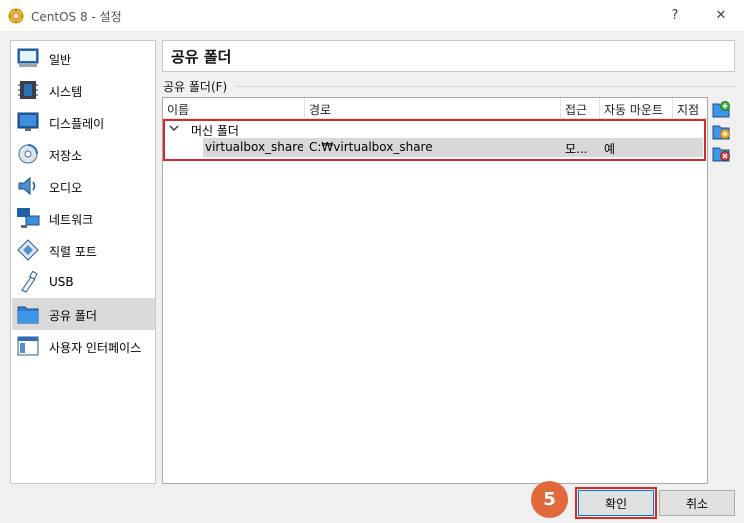 The image size is (744, 523). I want to click on sidebar-item-label: 일반, so click(60, 60).